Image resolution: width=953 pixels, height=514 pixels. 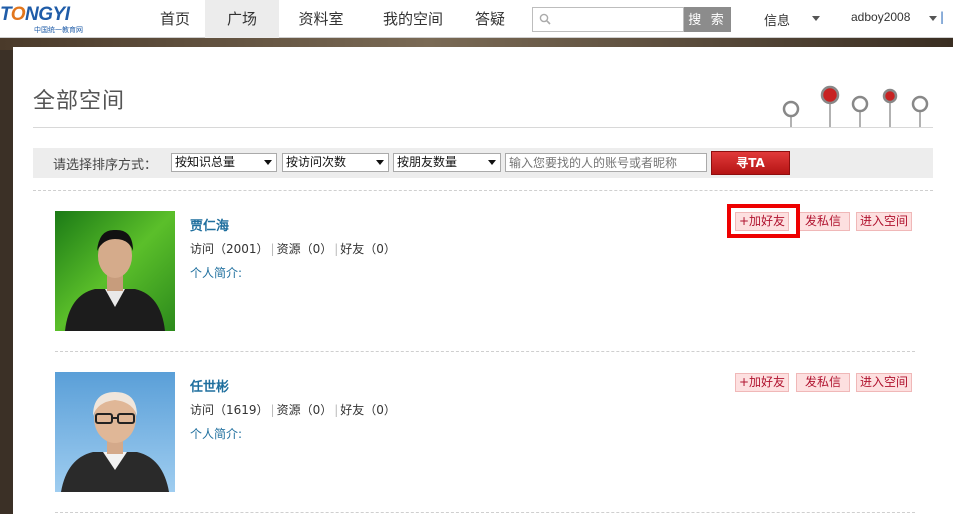 I want to click on site-search-box, so click(x=608, y=19).